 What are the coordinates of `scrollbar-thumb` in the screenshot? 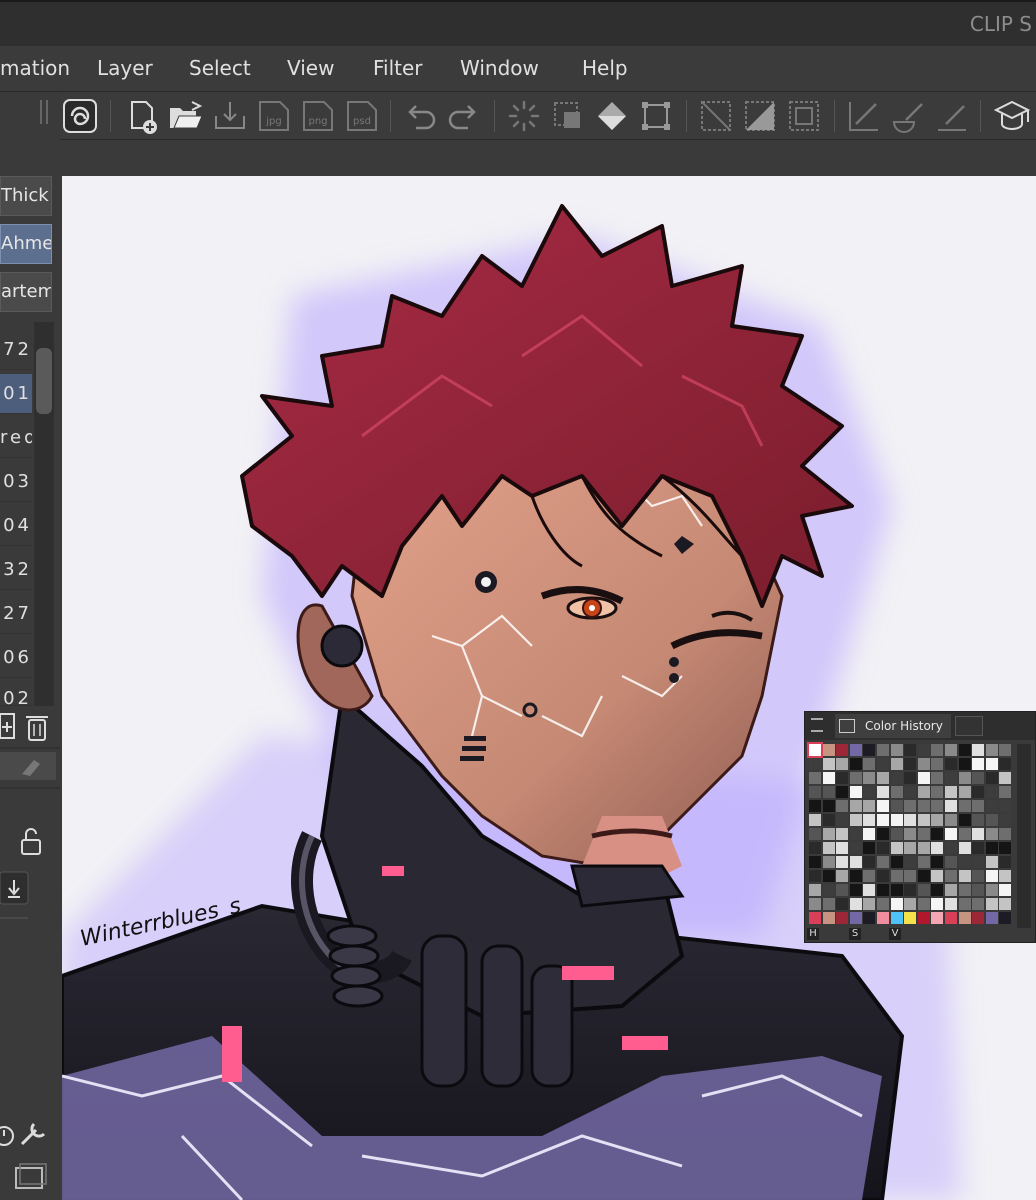 It's located at (44, 381).